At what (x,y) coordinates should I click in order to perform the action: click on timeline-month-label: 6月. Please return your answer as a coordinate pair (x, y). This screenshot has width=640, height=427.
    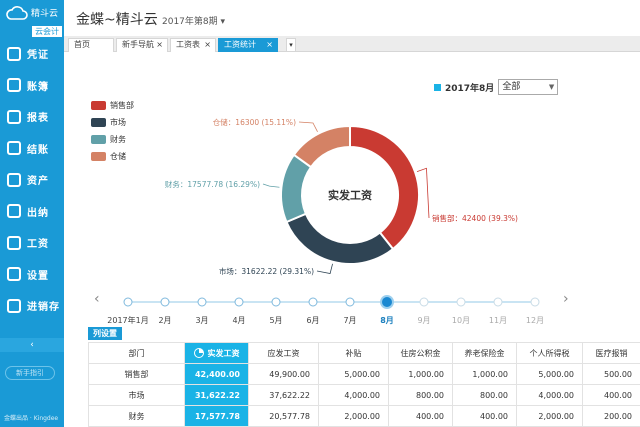
    Looking at the image, I should click on (312, 320).